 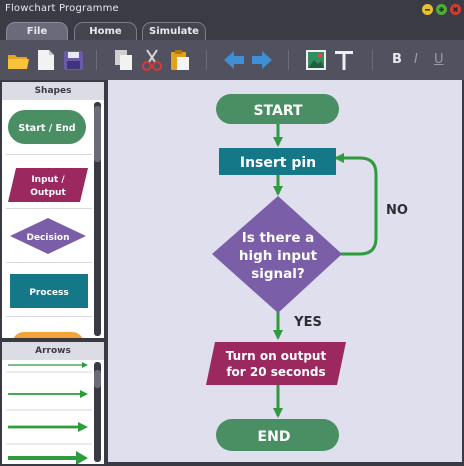 What do you see at coordinates (53, 91) in the screenshot?
I see `shapes-panel-title: Shapes` at bounding box center [53, 91].